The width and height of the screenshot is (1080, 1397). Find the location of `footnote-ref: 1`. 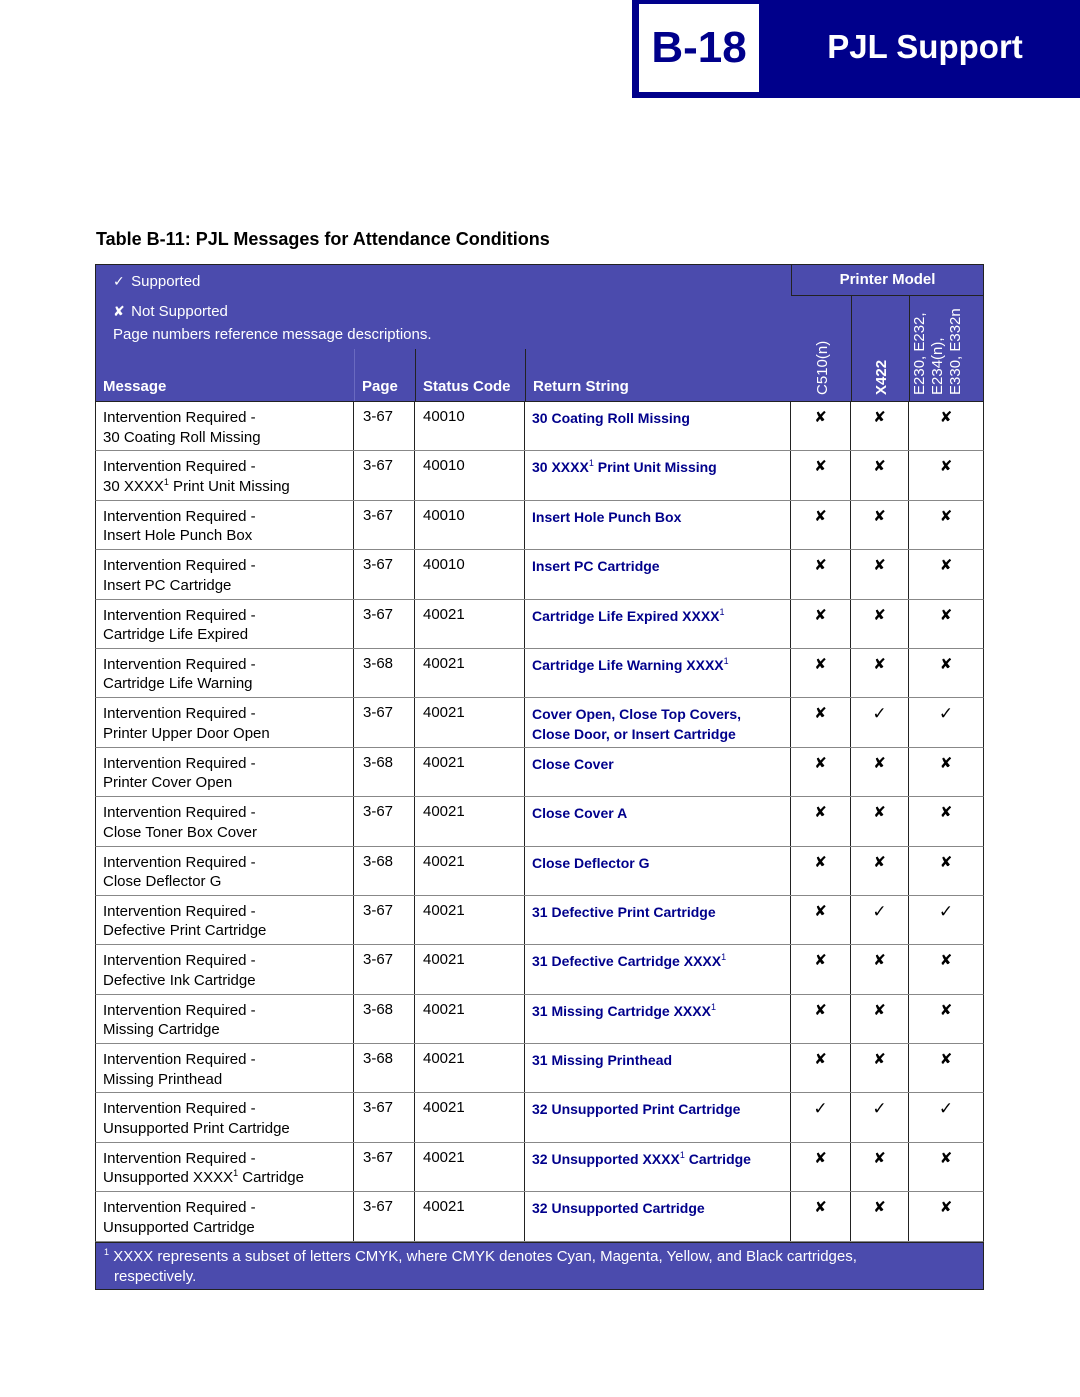

footnote-ref: 1 is located at coordinates (591, 463).